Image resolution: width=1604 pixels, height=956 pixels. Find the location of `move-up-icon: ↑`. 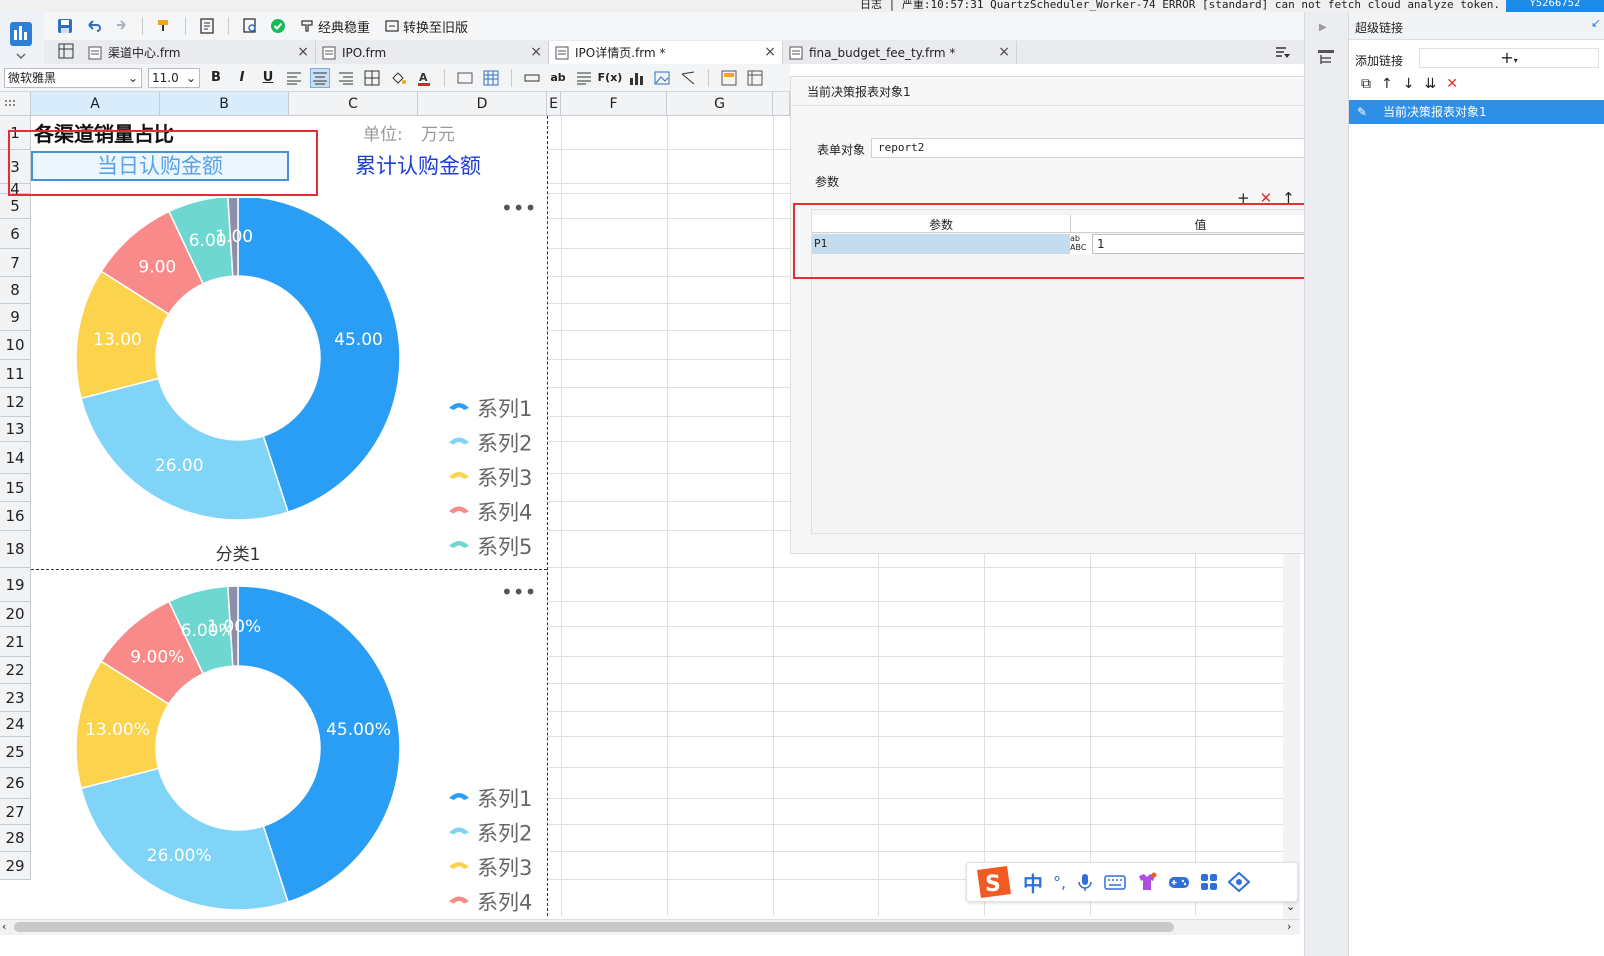

move-up-icon: ↑ is located at coordinates (1387, 87).